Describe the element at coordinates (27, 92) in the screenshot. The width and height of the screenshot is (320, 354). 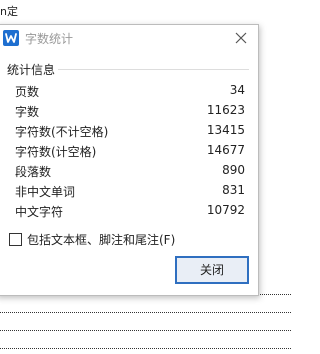
I see `stat-label: 页数` at that location.